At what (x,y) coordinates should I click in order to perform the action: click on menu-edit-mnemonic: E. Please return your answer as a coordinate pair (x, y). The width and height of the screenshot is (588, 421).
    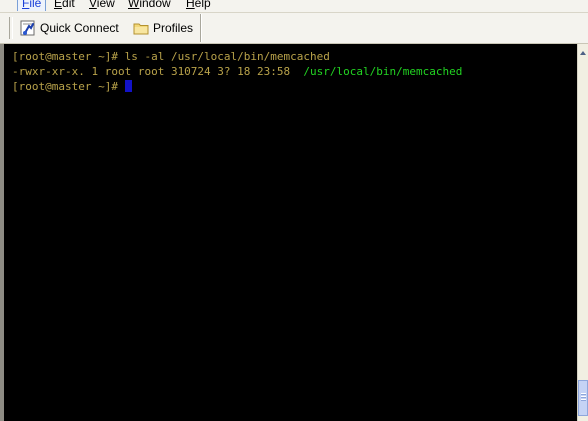
    Looking at the image, I should click on (58, 5).